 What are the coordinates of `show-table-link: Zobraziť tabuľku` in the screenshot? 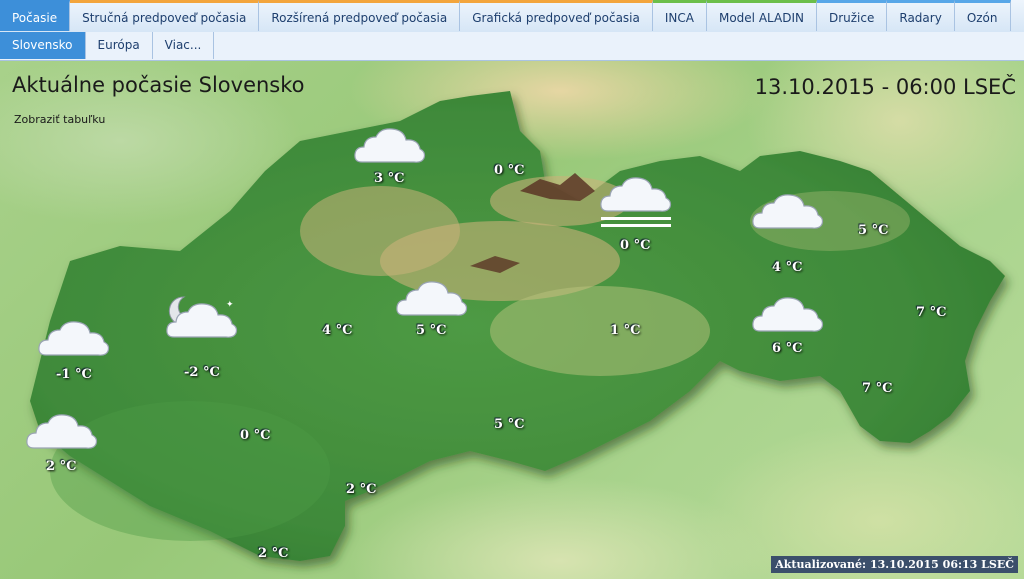 It's located at (59, 119).